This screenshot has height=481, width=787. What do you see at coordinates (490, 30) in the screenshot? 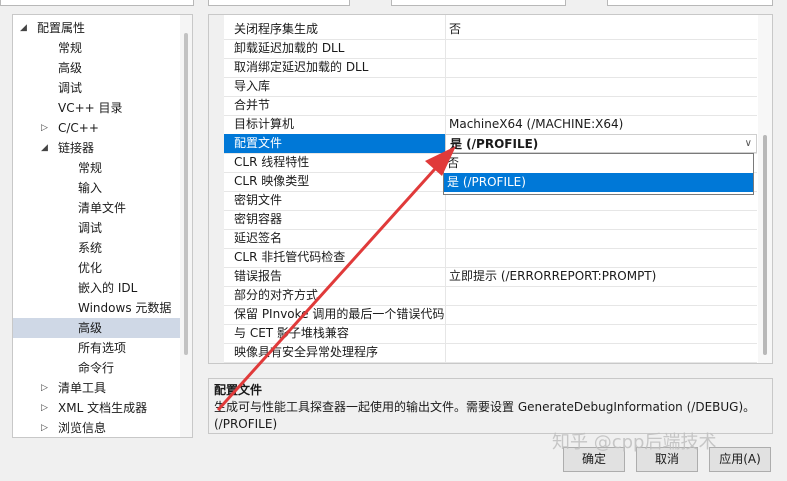
I see `property-row: 关闭程序集生成 否` at bounding box center [490, 30].